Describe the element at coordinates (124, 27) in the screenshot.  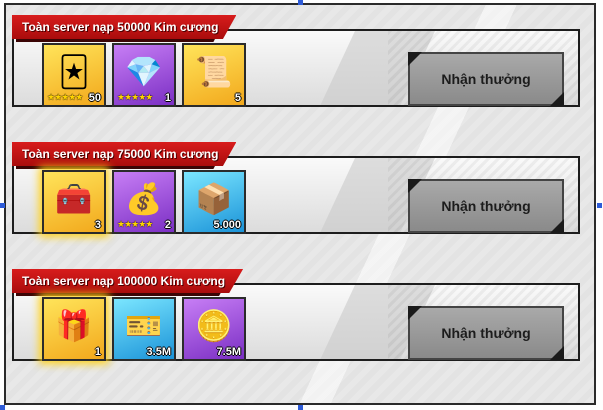
I see `panel-title: Toàn server nạp 50000 Kim cương` at that location.